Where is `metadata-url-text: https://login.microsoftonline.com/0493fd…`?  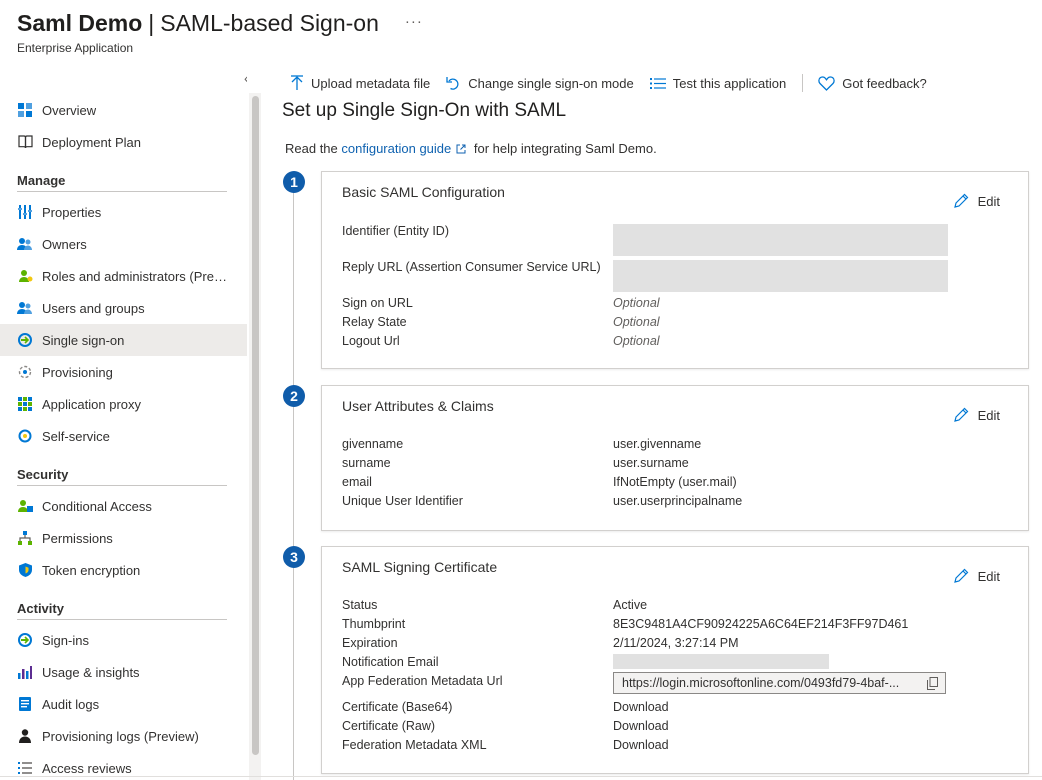
metadata-url-text: https://login.microsoftonline.com/0493fd… is located at coordinates (761, 683).